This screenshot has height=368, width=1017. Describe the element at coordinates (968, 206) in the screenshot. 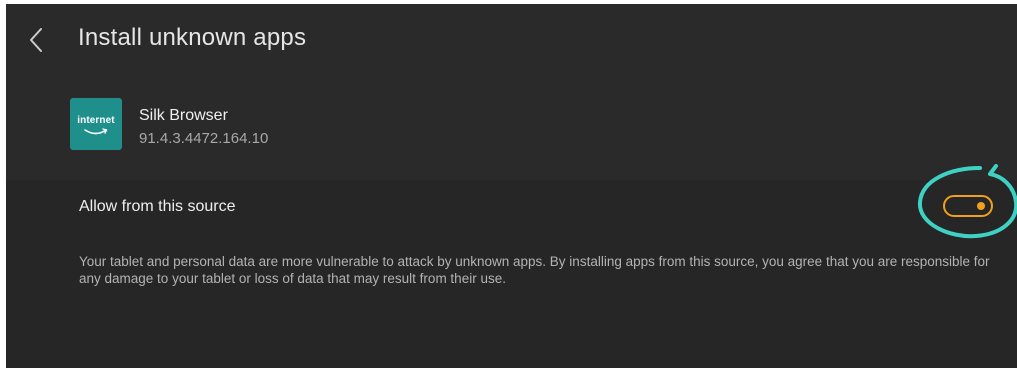

I see `allow-from-source-toggle` at that location.